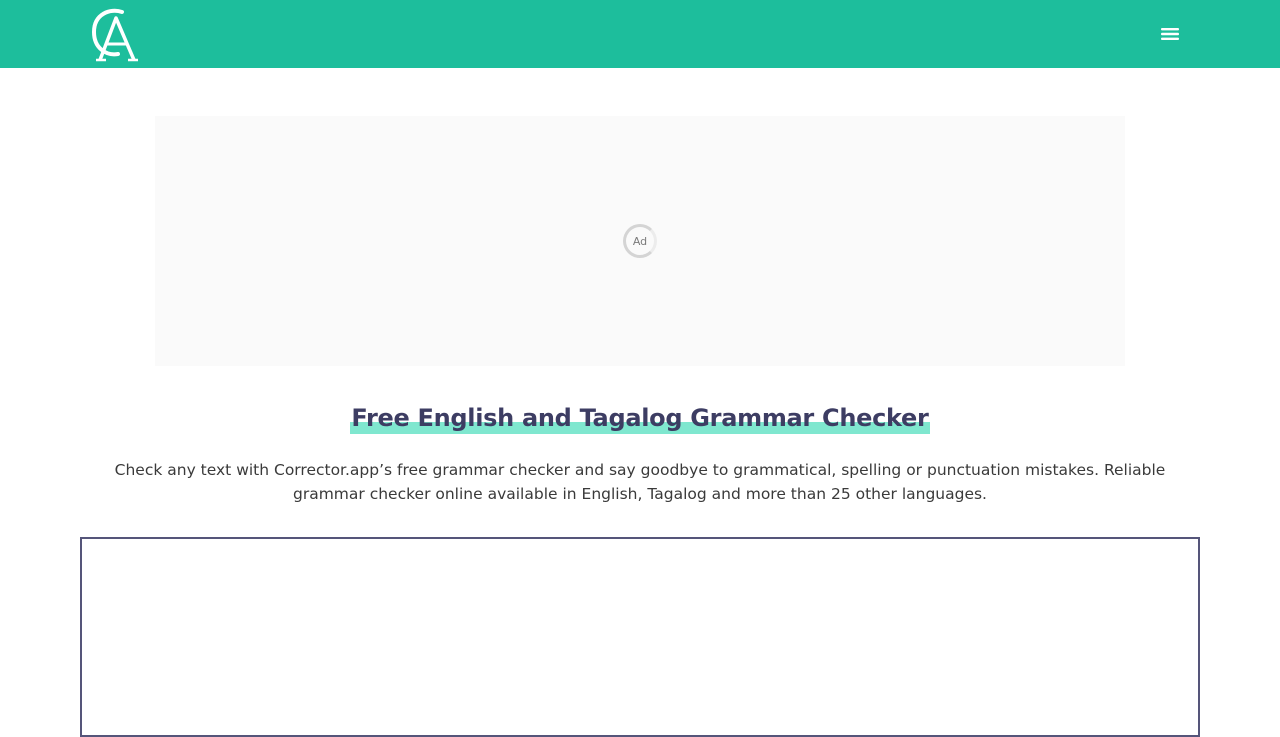  I want to click on hamburger-menu-button, so click(1170, 34).